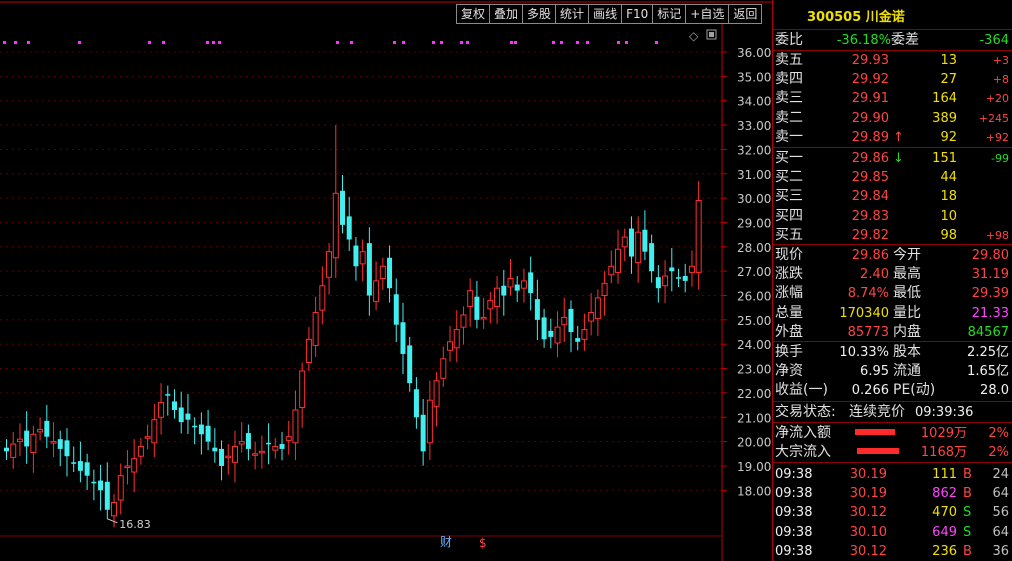  What do you see at coordinates (789, 158) in the screenshot?
I see `buy-label: 买一` at bounding box center [789, 158].